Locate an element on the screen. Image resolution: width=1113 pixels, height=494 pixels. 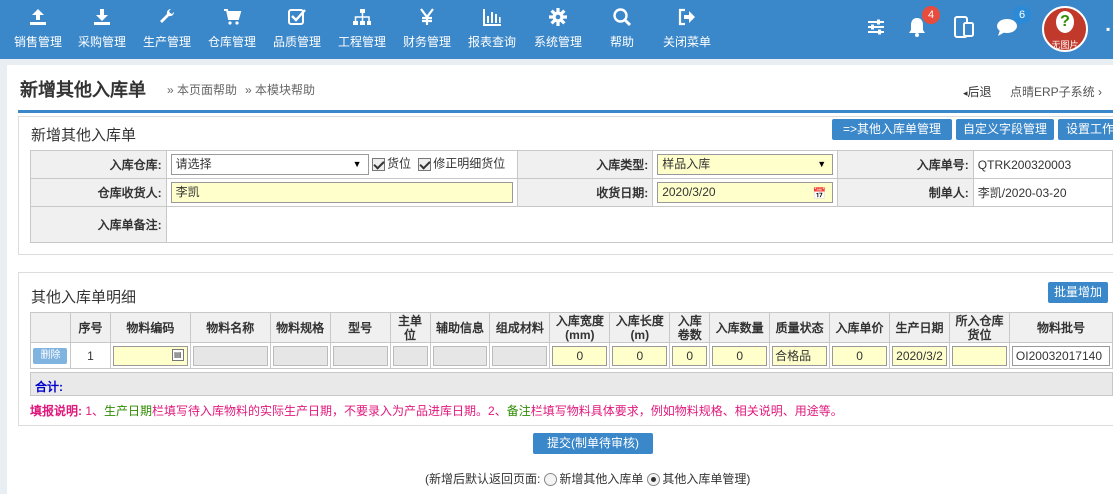
length-cell: 0 is located at coordinates (640, 355).